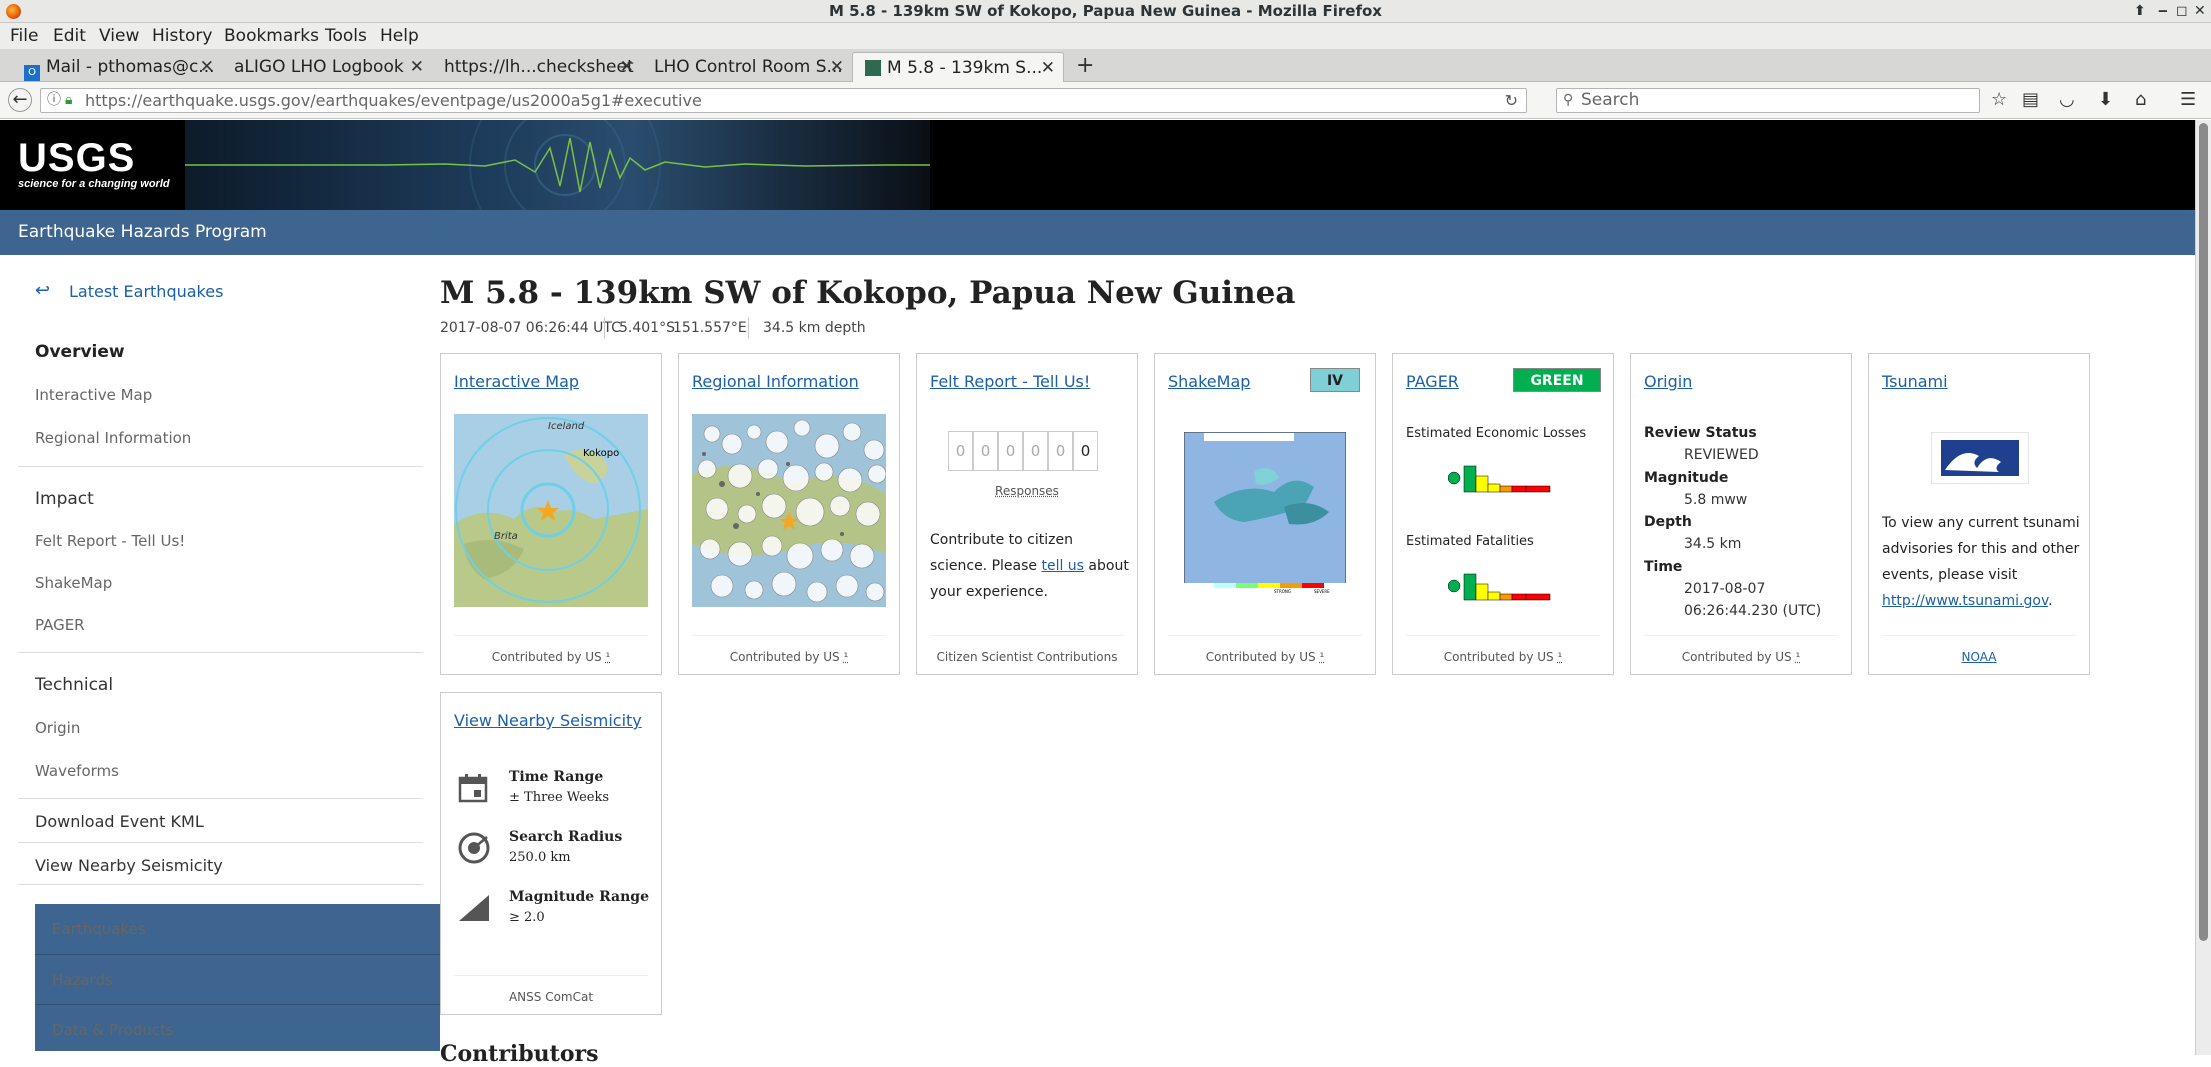 The width and height of the screenshot is (2211, 1067). I want to click on counter-digit: 0, so click(1085, 451).